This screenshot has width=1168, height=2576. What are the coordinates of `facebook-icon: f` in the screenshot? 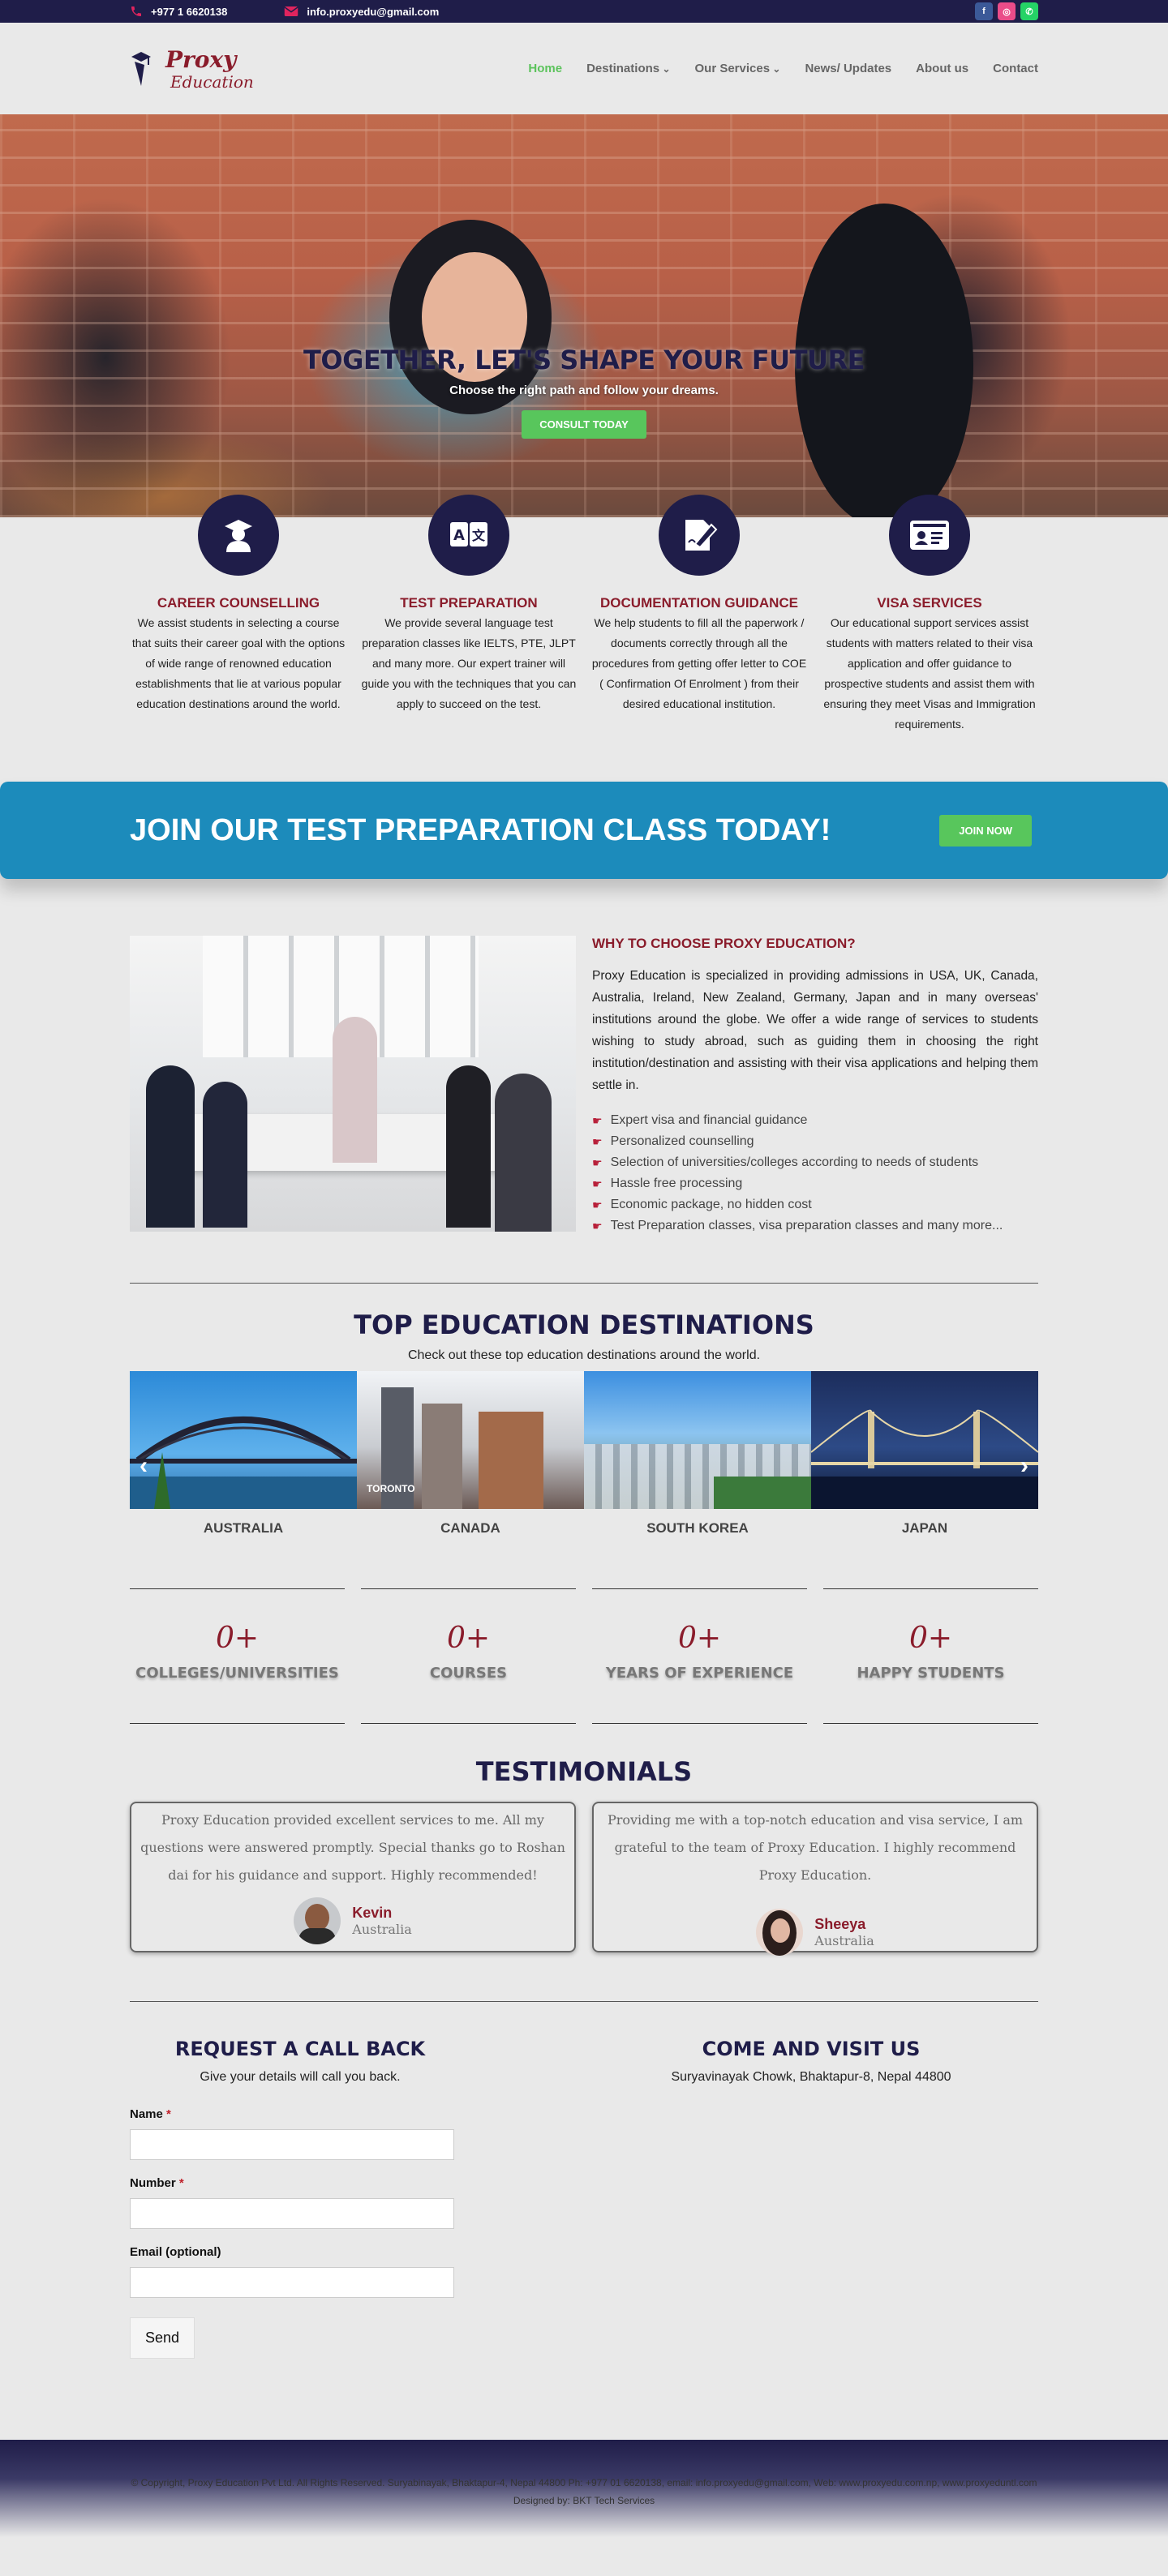 It's located at (984, 11).